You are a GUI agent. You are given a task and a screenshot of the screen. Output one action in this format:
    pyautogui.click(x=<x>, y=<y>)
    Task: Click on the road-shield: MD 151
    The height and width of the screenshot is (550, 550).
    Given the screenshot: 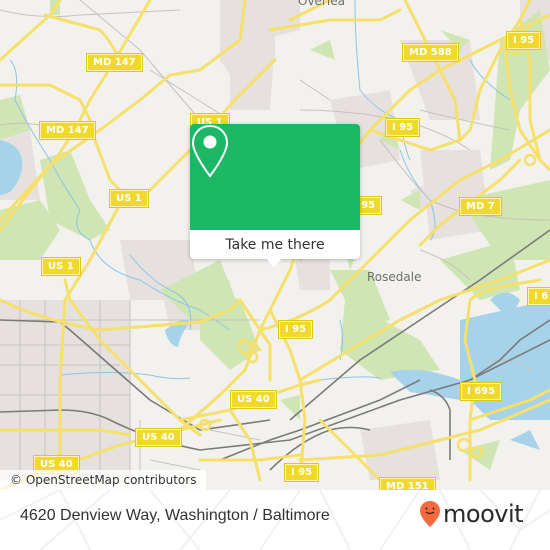 What is the action you would take?
    pyautogui.click(x=407, y=483)
    